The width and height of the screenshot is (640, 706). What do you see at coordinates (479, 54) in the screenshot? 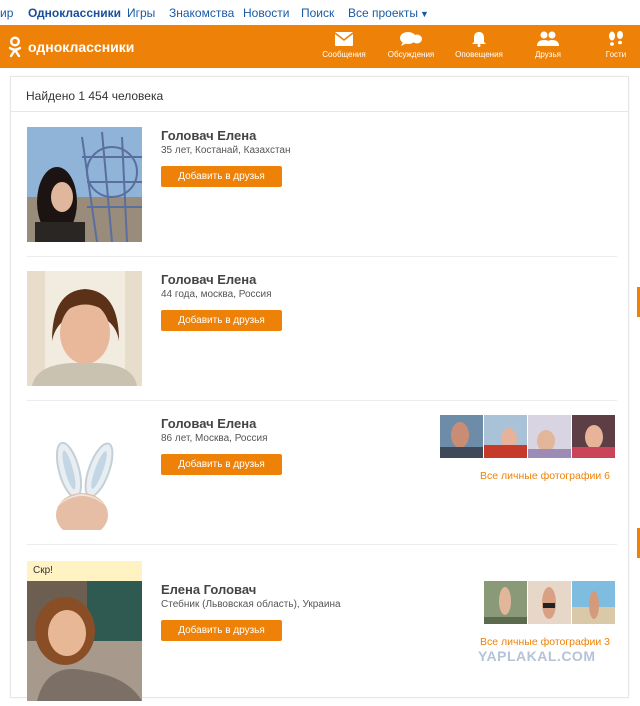
I see `nav-notifications-label: Оповещения` at bounding box center [479, 54].